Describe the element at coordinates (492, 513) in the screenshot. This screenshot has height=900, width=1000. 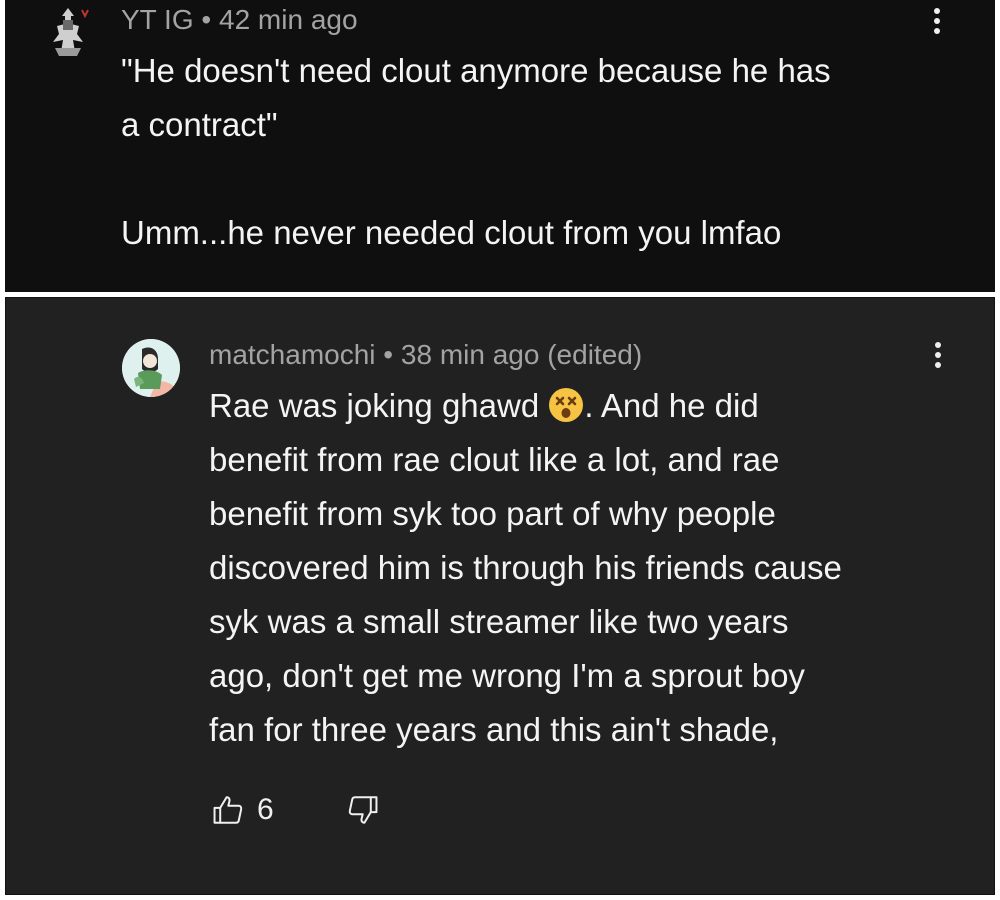
I see `comment-line: benefit from syk too part of why people` at that location.